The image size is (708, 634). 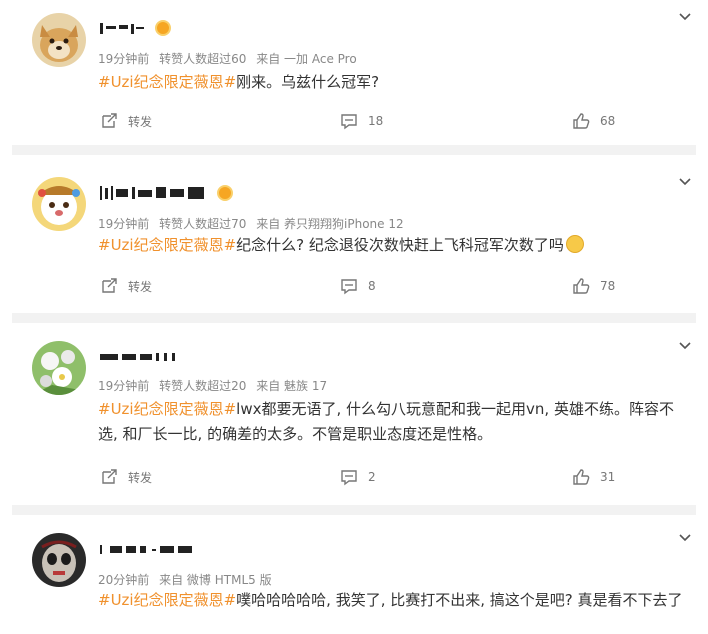 I want to click on post-meta: 19分钟前 转赞人数超过70 来自 养只翔翔狗iPhone 12, so click(x=254, y=223).